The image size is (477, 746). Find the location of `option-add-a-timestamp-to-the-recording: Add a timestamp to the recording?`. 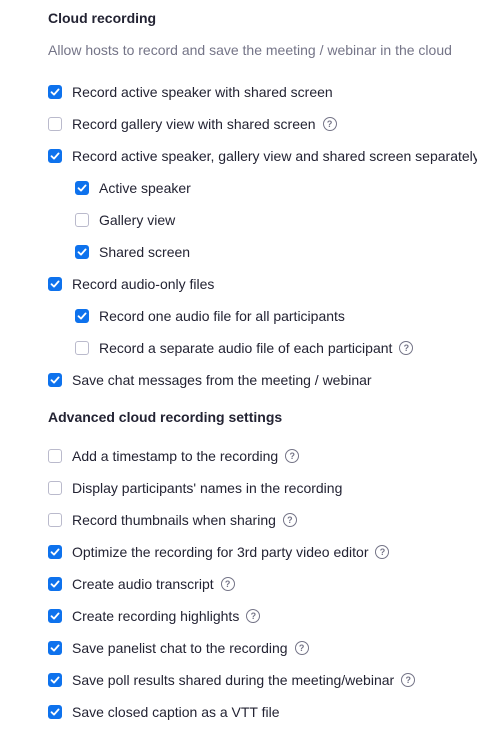

option-add-a-timestamp-to-the-recording: Add a timestamp to the recording? is located at coordinates (174, 456).